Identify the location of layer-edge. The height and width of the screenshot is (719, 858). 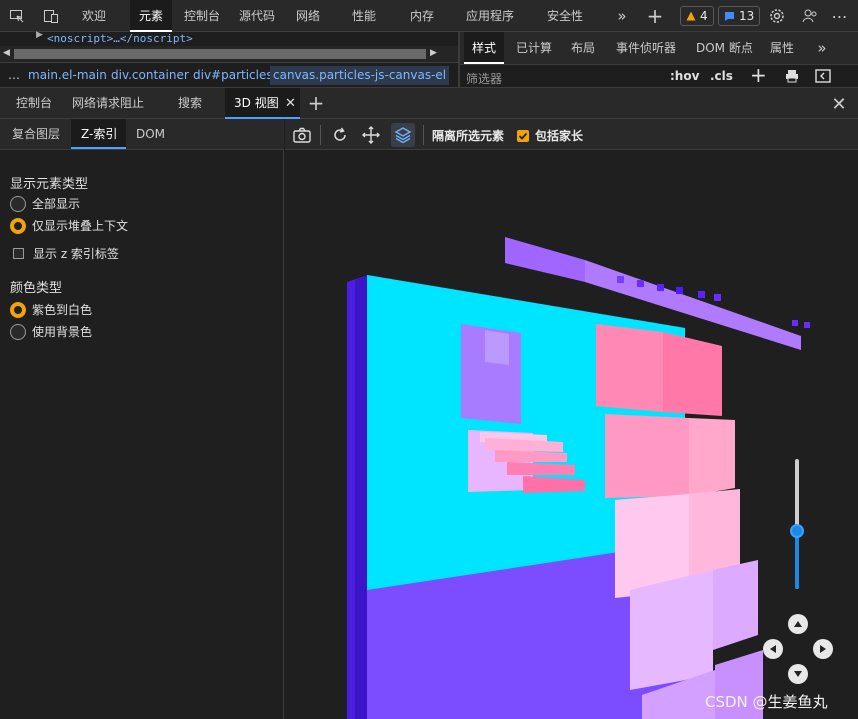
(361, 497).